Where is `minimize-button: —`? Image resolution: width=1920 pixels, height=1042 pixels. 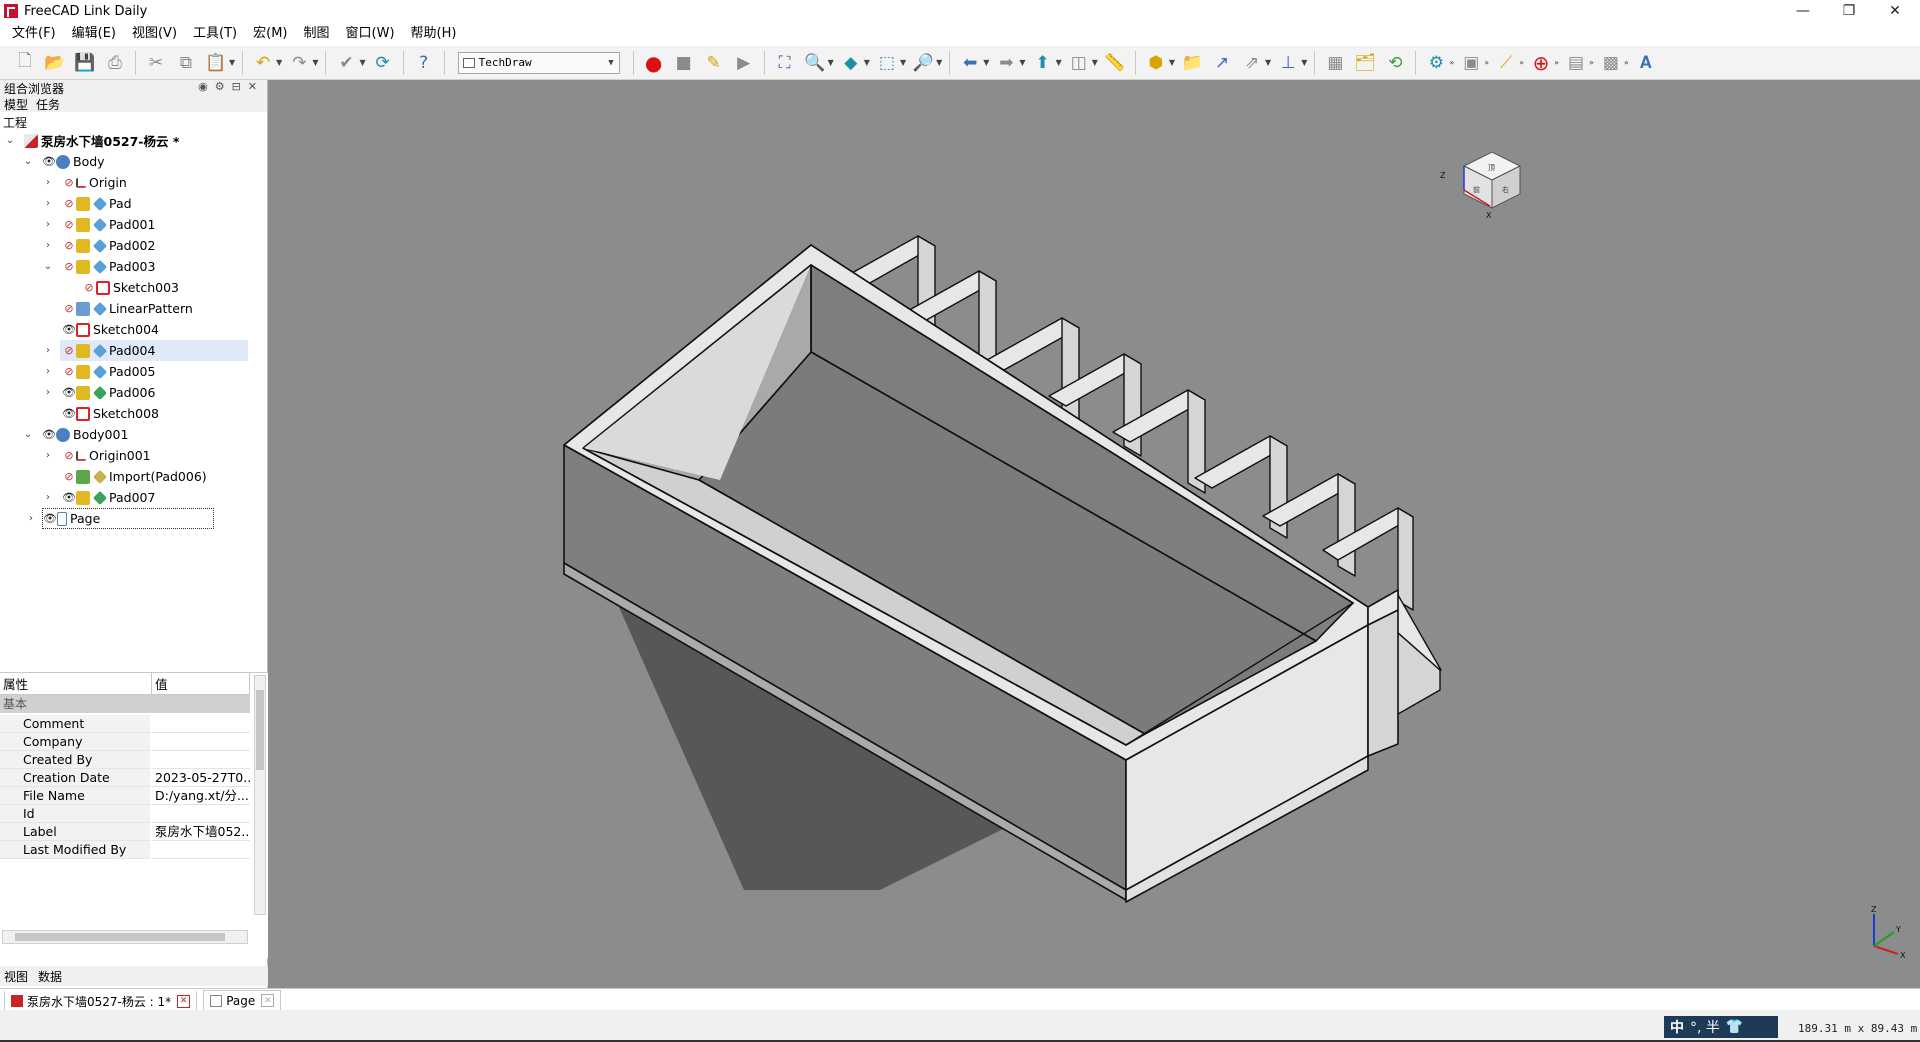
minimize-button: — is located at coordinates (1803, 11).